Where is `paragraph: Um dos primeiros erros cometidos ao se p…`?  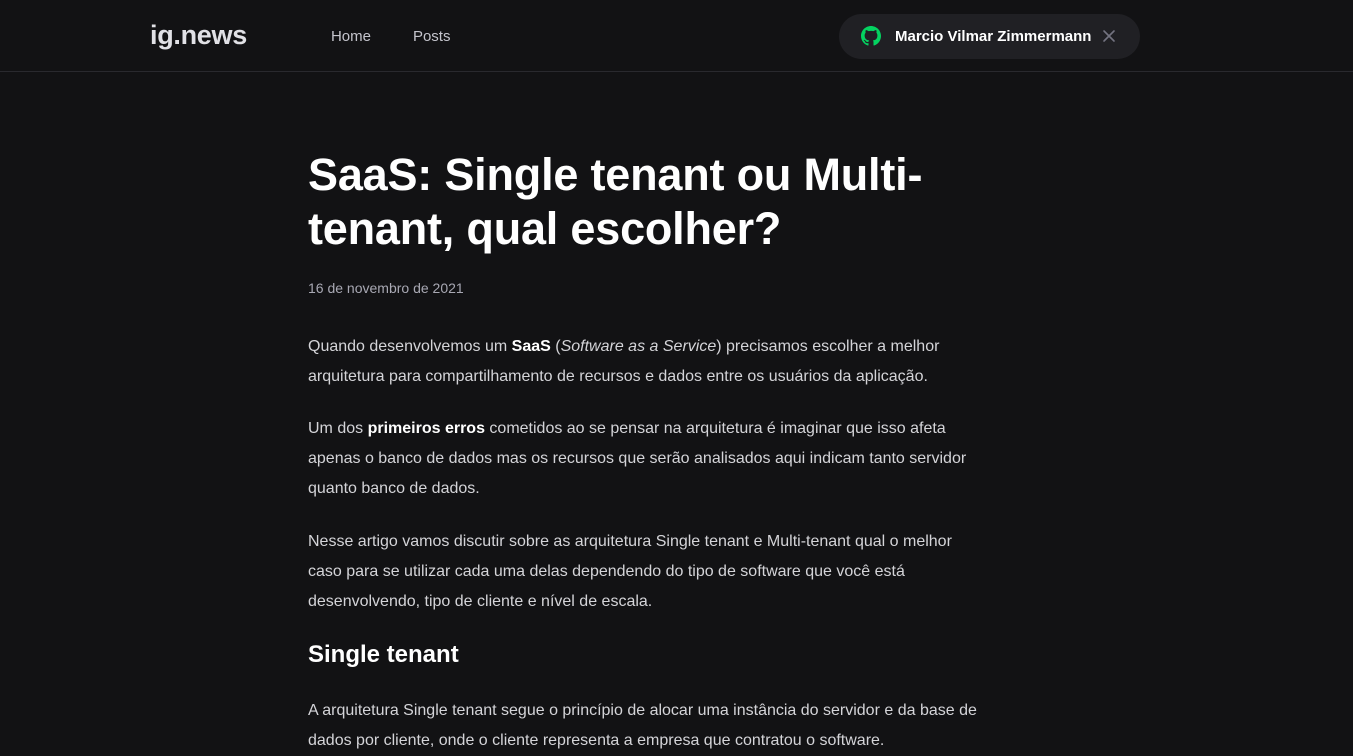
paragraph: Um dos primeiros erros cometidos ao se p… is located at coordinates (648, 459).